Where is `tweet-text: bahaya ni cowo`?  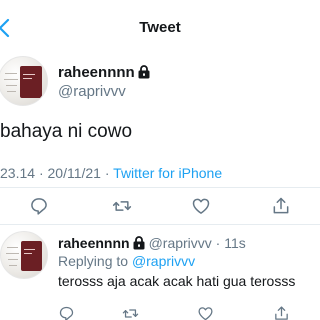
tweet-text: bahaya ni cowo is located at coordinates (66, 131).